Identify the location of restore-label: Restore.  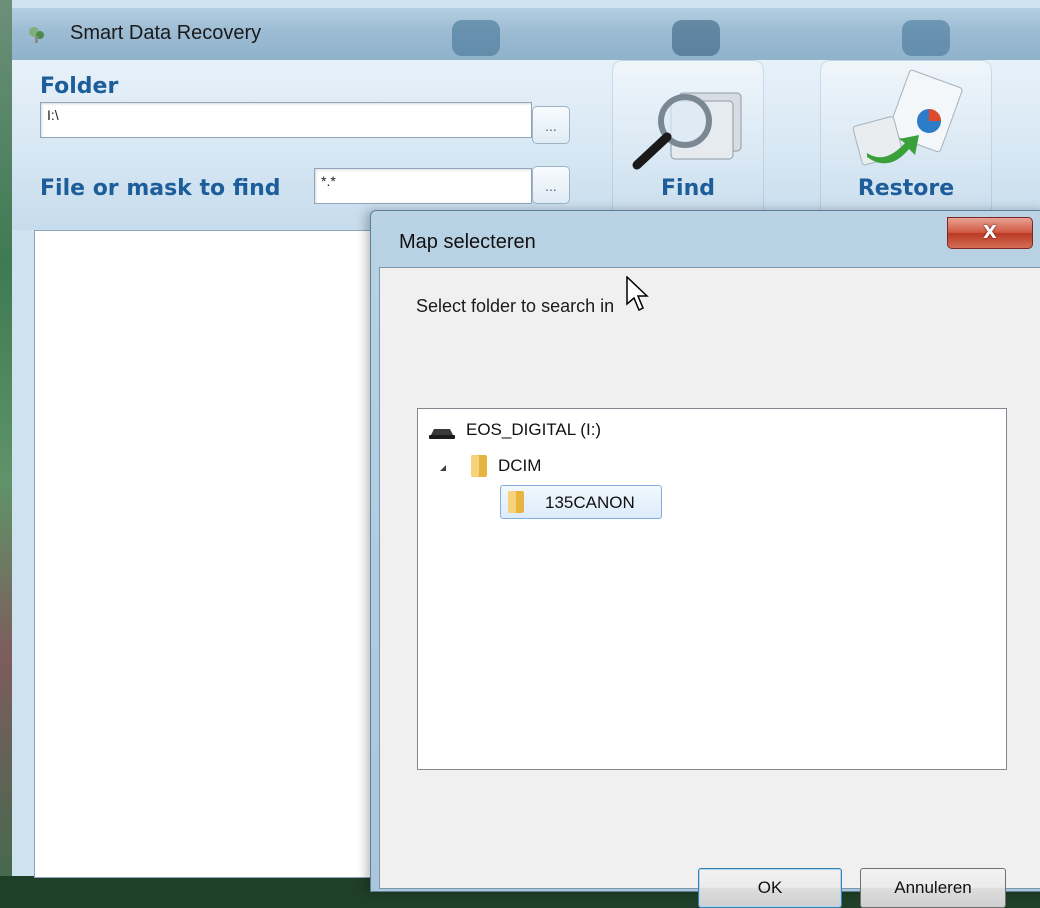
(906, 188).